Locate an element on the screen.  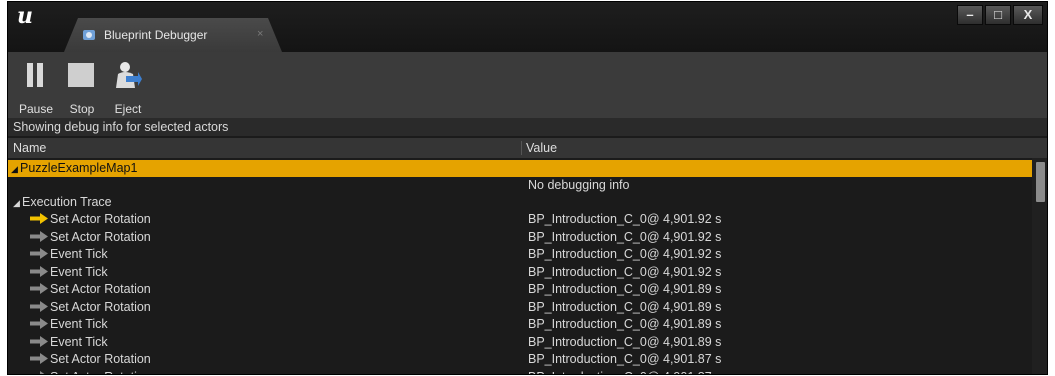
tab-label: Blueprint Debugger is located at coordinates (156, 35).